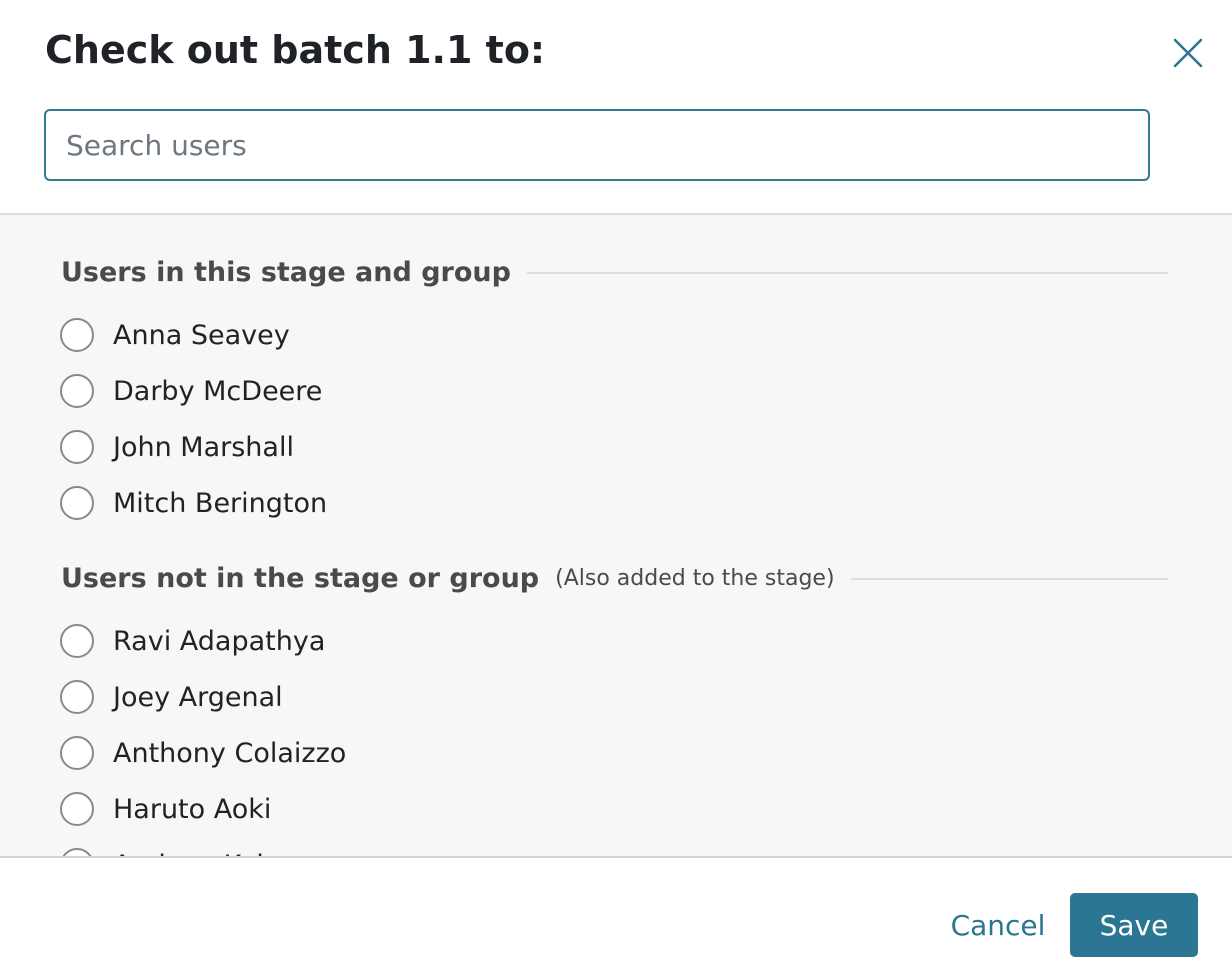 Image resolution: width=1232 pixels, height=971 pixels. What do you see at coordinates (998, 925) in the screenshot?
I see `cancel-button: Cancel` at bounding box center [998, 925].